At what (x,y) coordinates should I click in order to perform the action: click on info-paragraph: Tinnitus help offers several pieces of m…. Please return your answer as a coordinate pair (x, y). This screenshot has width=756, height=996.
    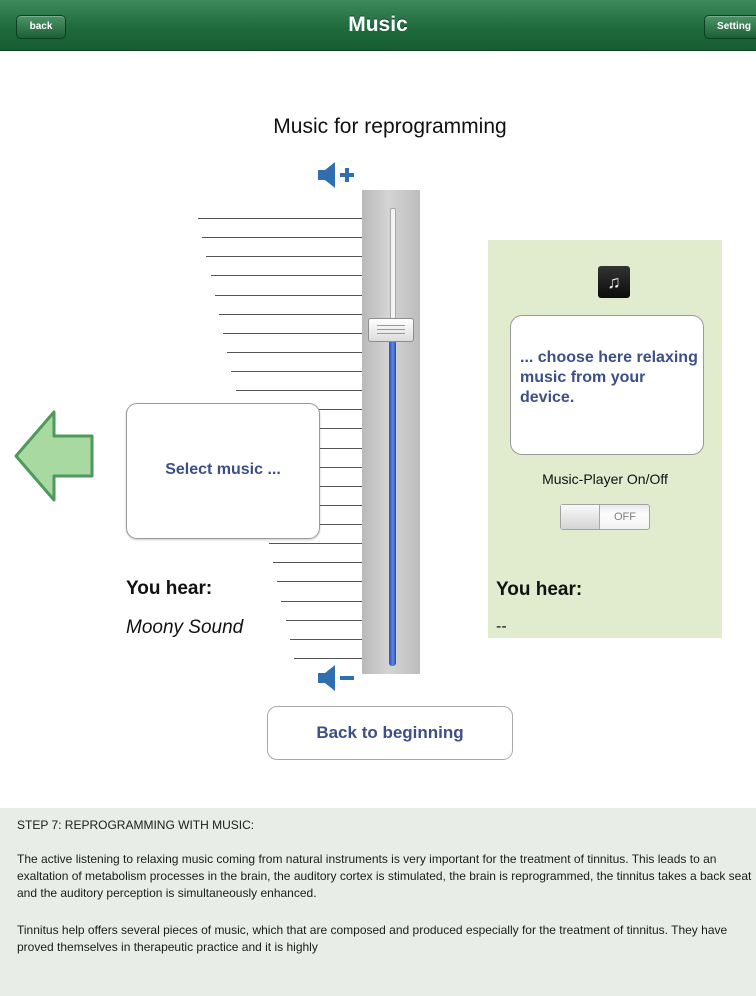
    Looking at the image, I should click on (372, 938).